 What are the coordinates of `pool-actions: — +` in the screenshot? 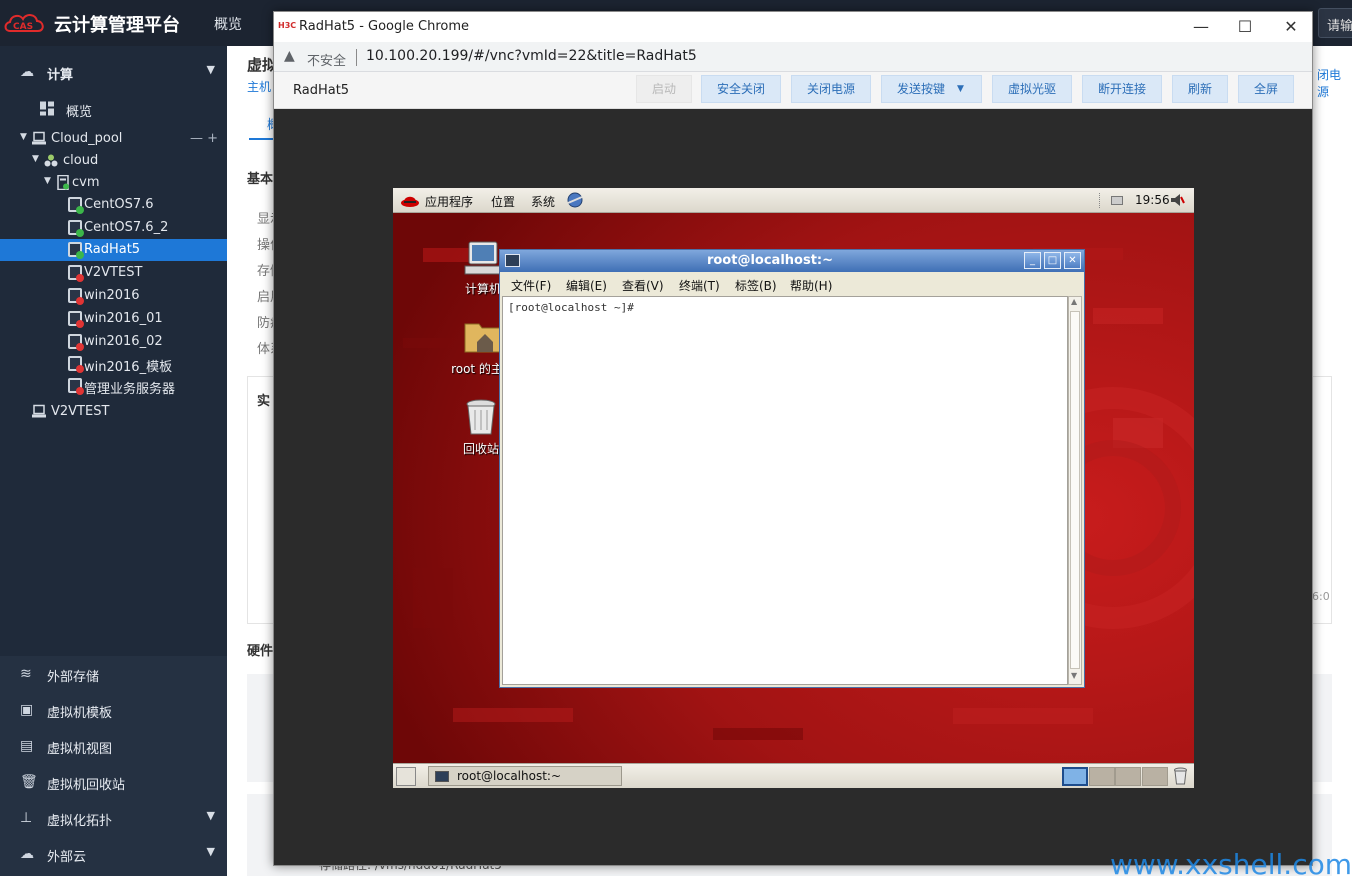 It's located at (204, 138).